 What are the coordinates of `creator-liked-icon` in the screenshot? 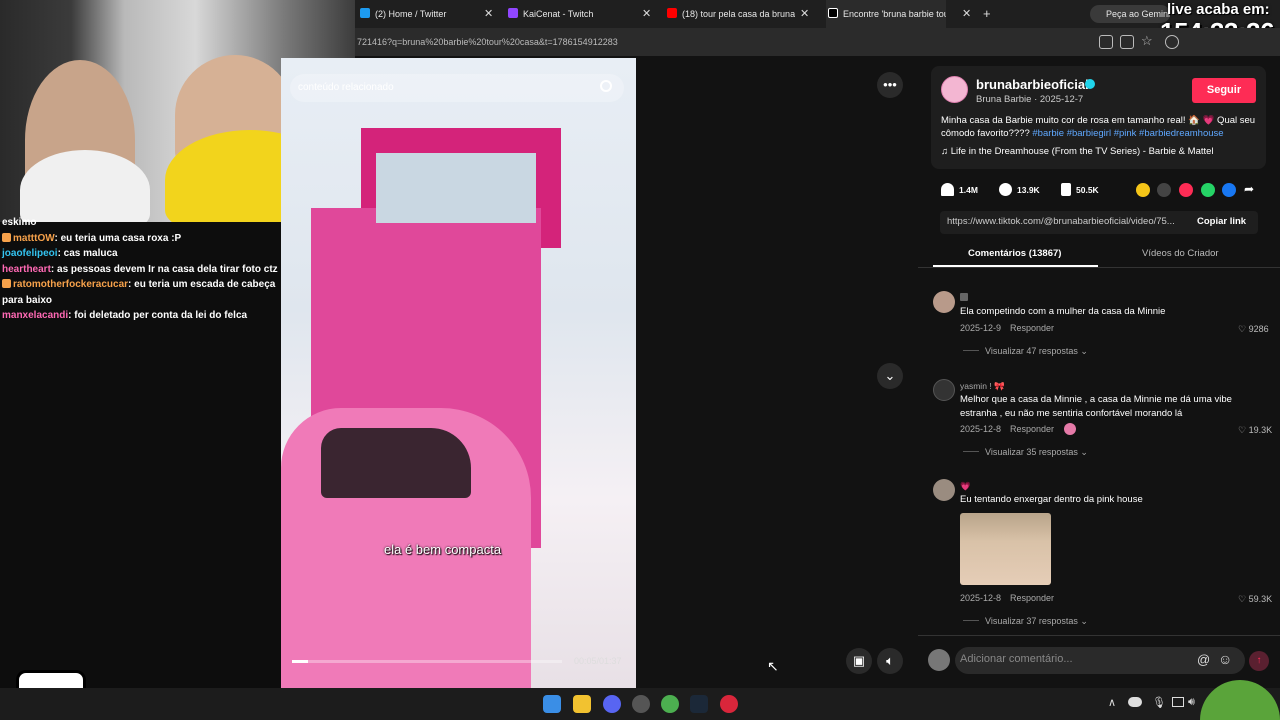 It's located at (1070, 429).